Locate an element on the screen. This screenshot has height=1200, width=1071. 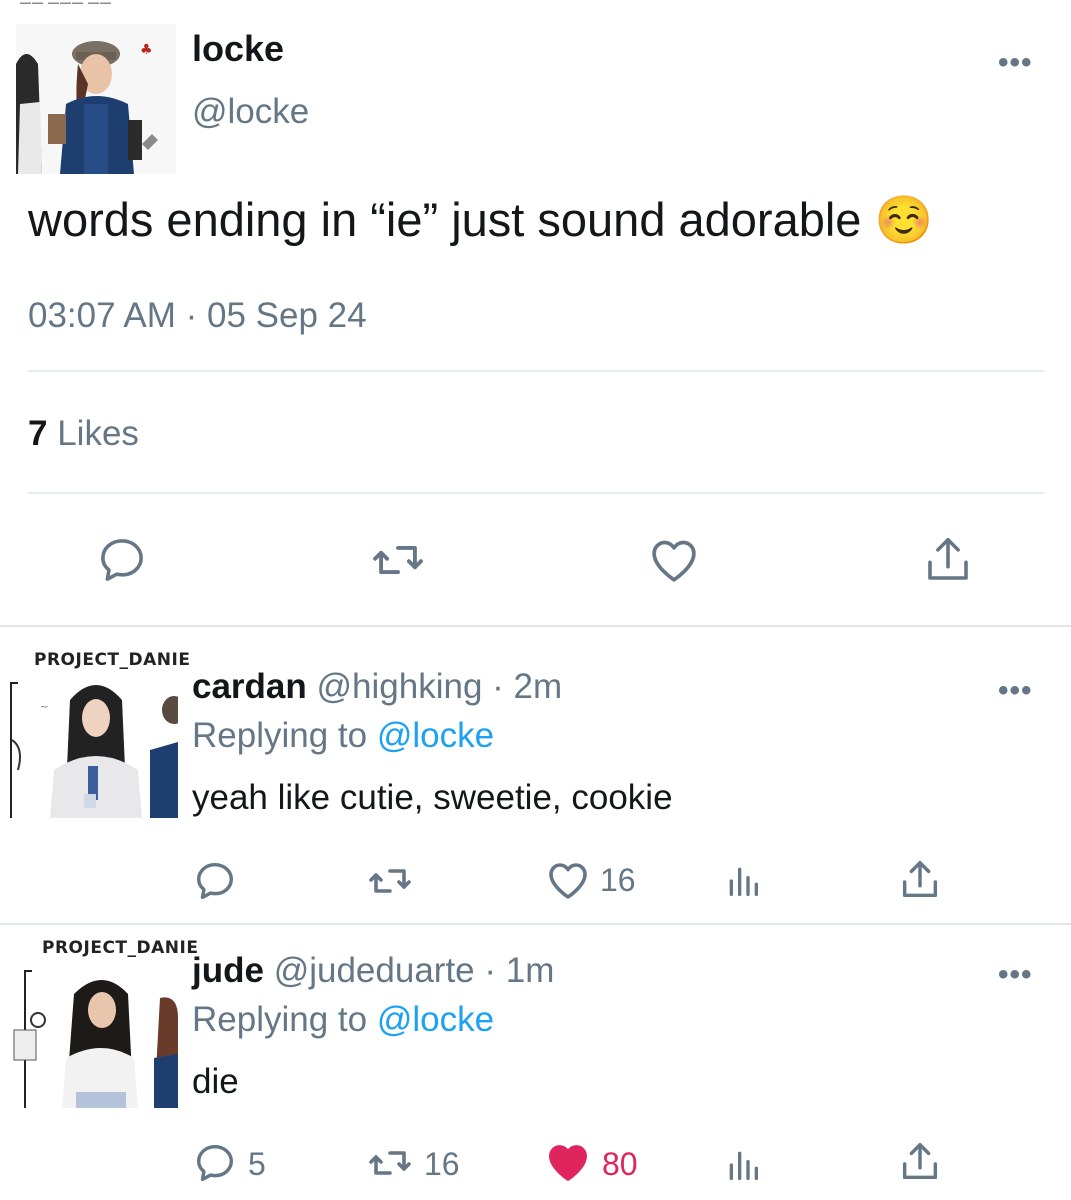
cropped-top-text: —— ——— —— is located at coordinates (66, 4).